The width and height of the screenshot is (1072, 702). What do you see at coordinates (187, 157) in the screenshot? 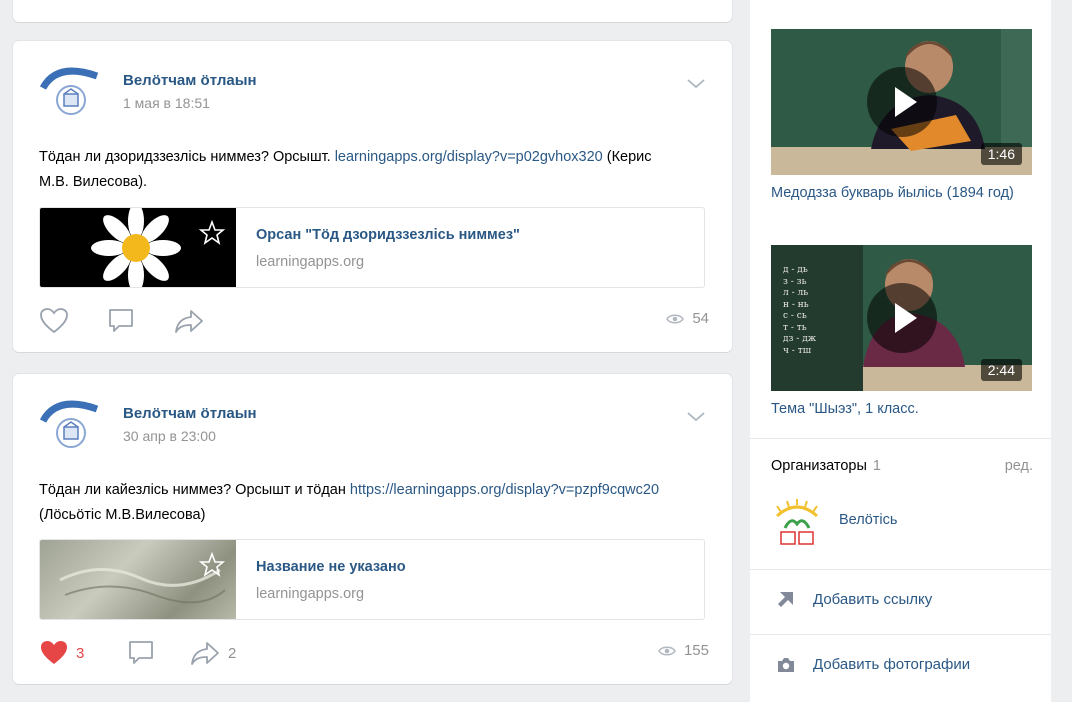
I see `post-text-before: Тӧдан ли дзоридззезлісь ниммез? Орсышт.` at bounding box center [187, 157].